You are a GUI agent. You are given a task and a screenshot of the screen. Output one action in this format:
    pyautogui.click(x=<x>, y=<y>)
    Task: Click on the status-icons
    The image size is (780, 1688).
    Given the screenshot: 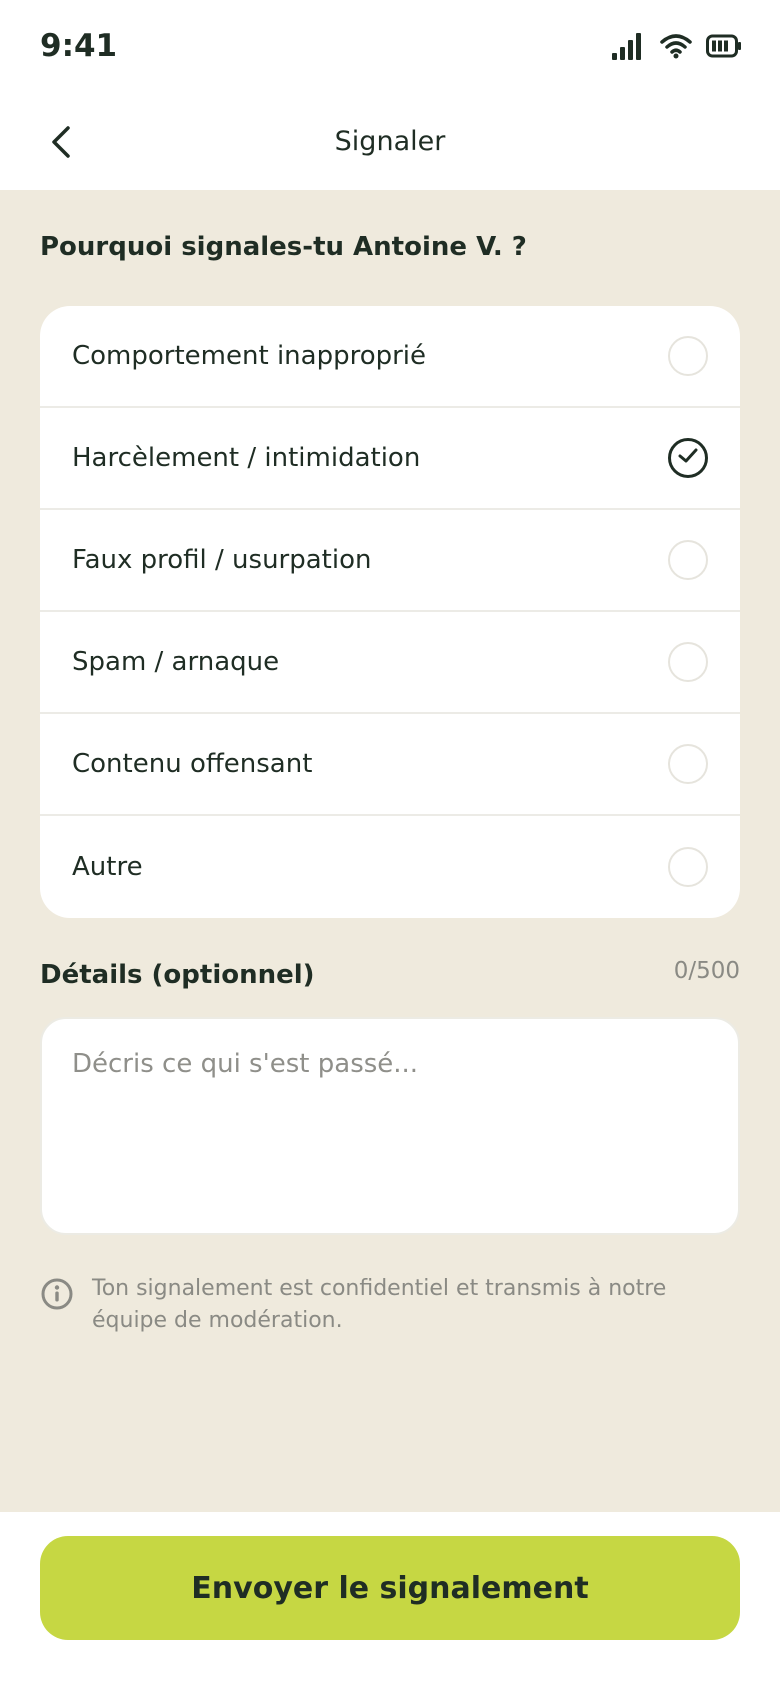 What is the action you would take?
    pyautogui.click(x=677, y=48)
    